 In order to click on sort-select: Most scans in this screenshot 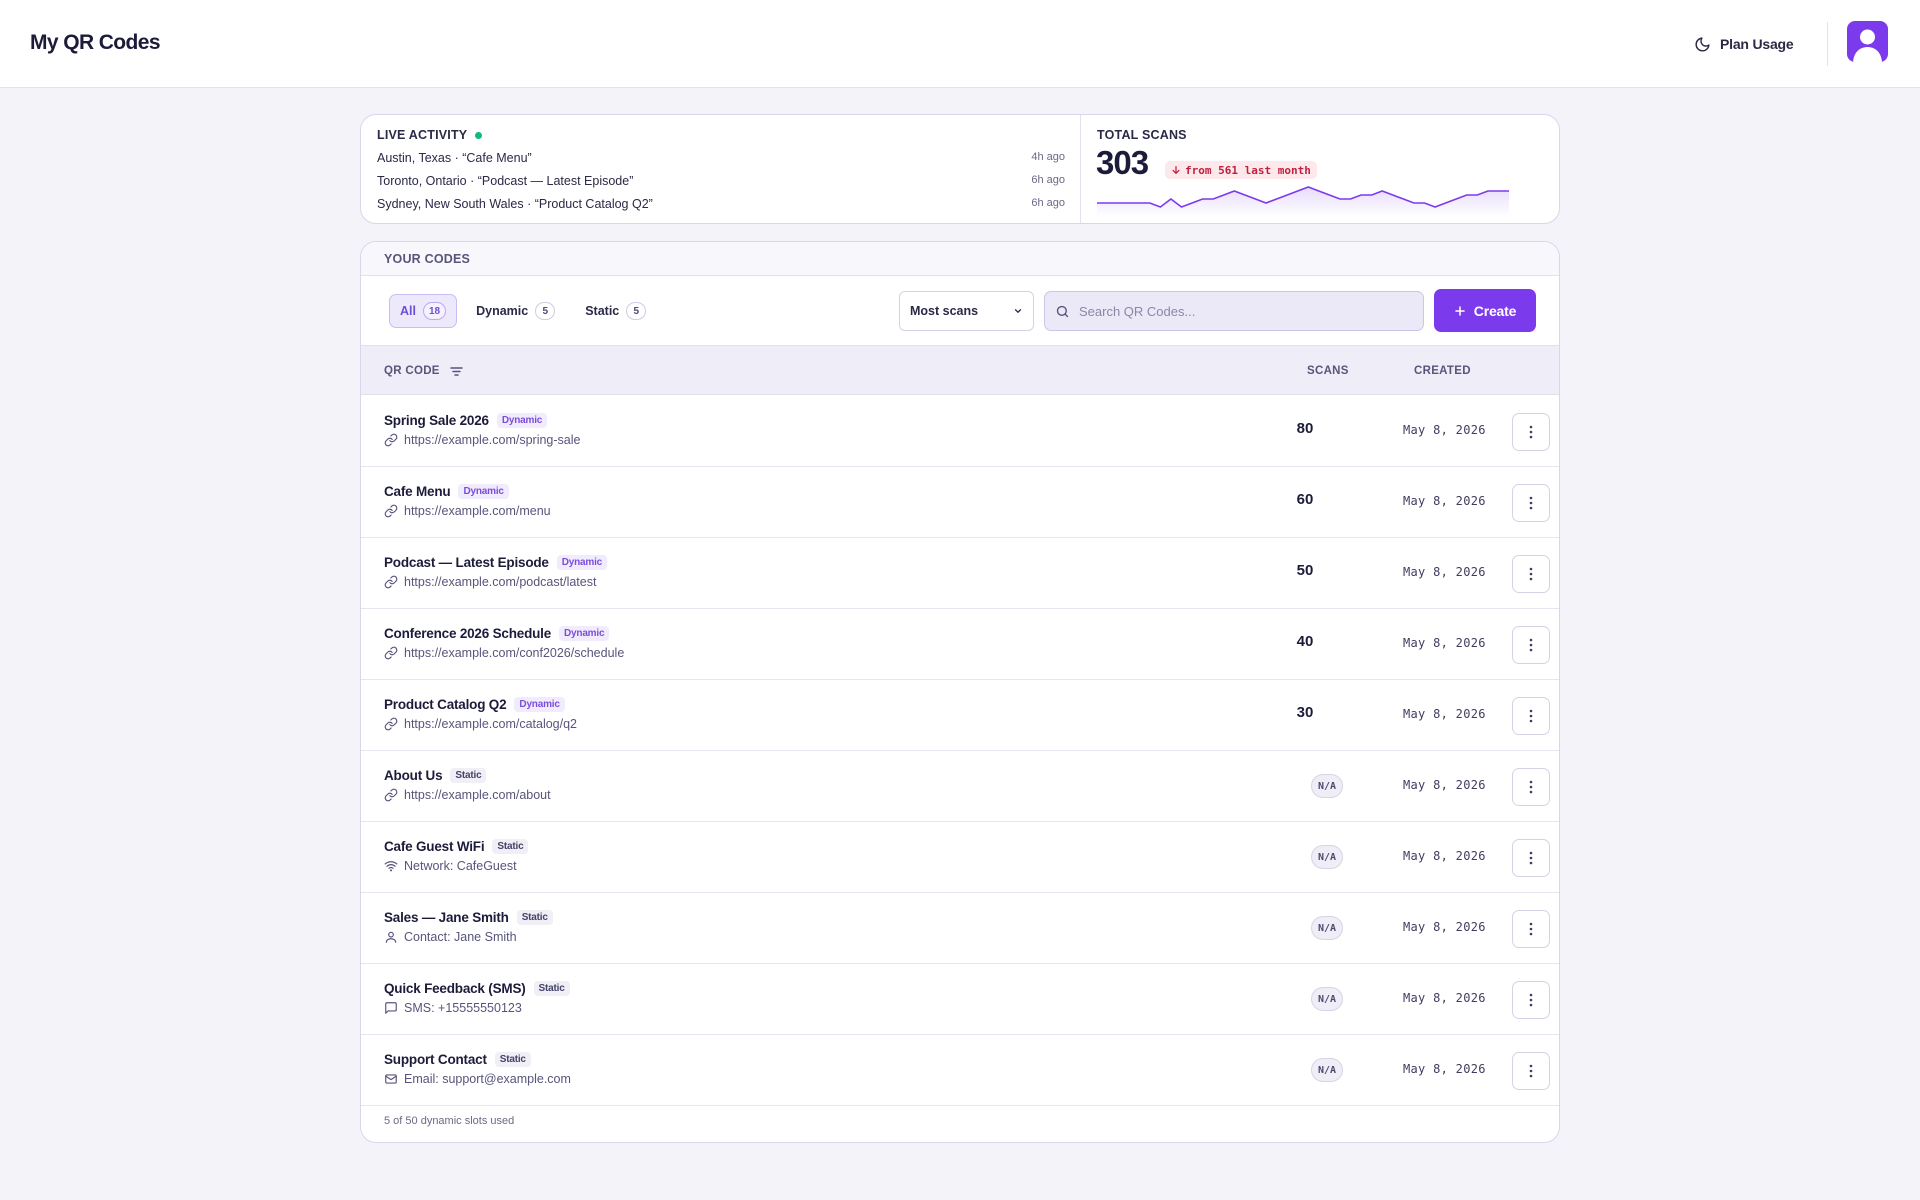, I will do `click(966, 311)`.